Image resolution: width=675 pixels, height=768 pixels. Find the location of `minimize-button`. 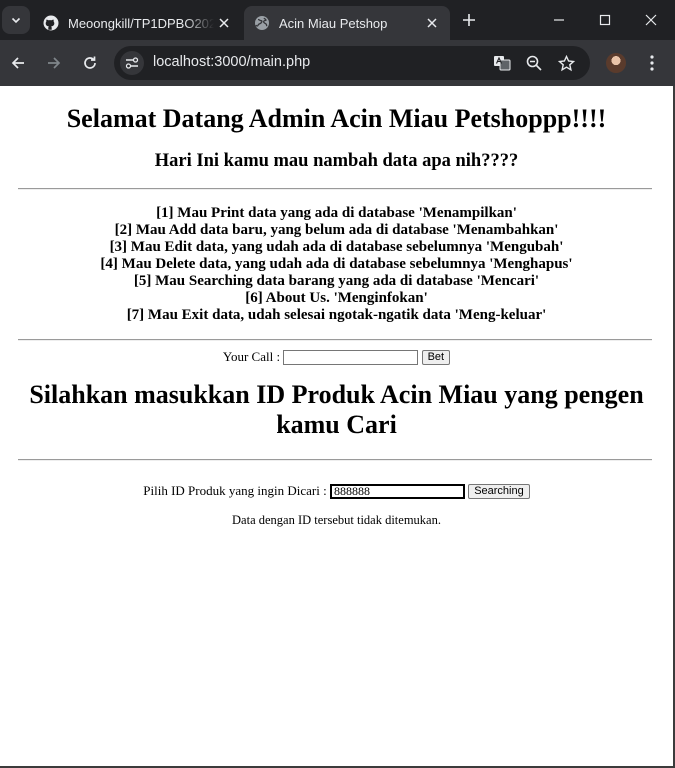

minimize-button is located at coordinates (559, 20).